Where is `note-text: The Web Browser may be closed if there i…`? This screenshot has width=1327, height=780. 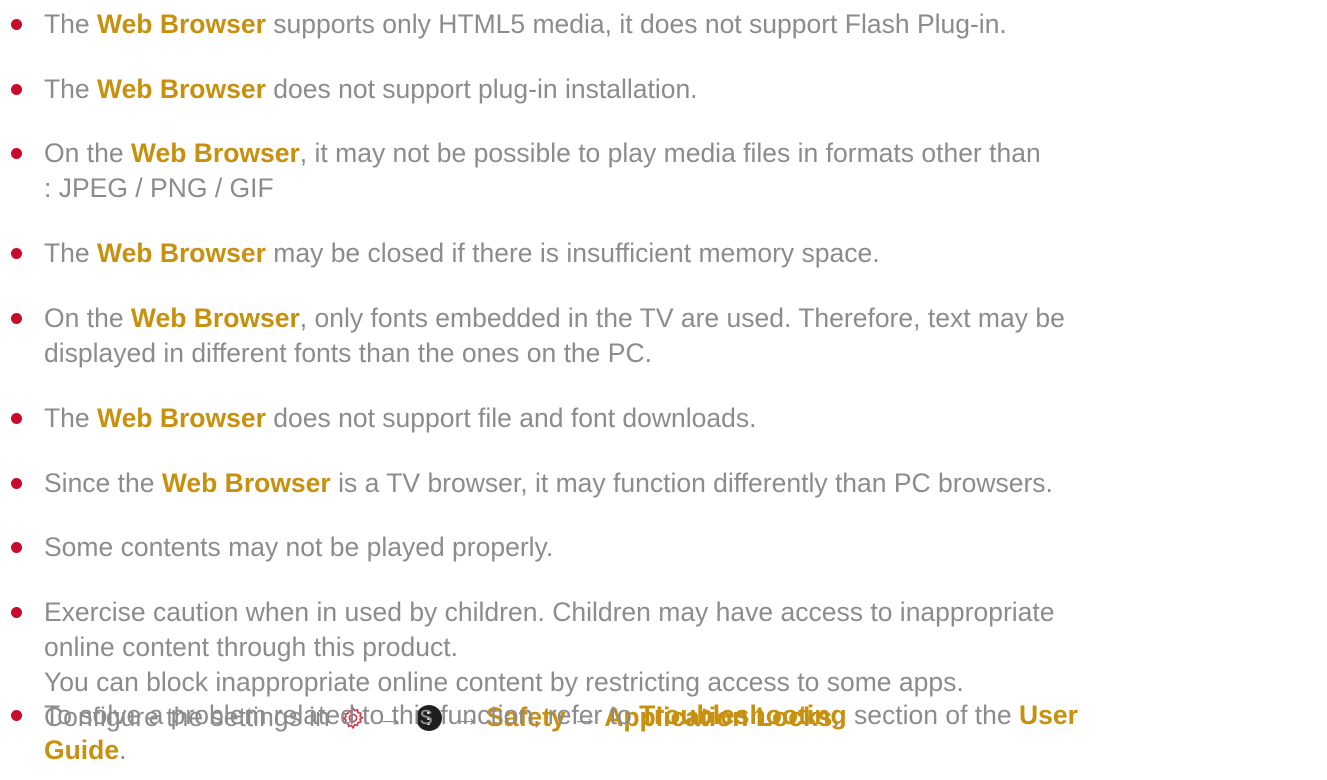 note-text: The Web Browser may be closed if there i… is located at coordinates (677, 253).